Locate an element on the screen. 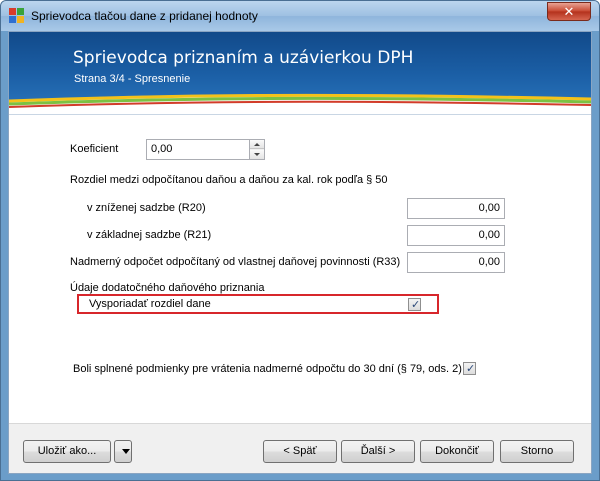 The height and width of the screenshot is (481, 600). save-as-dropdown-button is located at coordinates (123, 451).